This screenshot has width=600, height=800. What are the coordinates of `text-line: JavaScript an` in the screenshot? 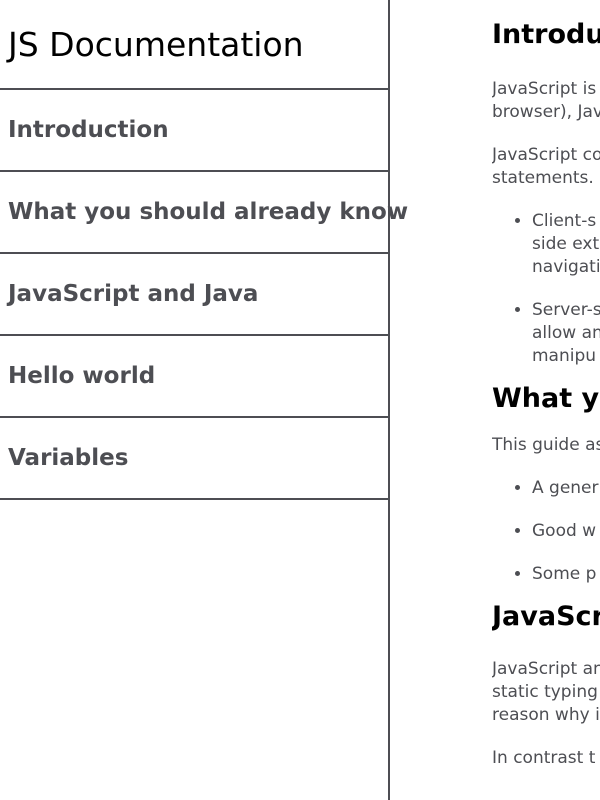 It's located at (546, 669).